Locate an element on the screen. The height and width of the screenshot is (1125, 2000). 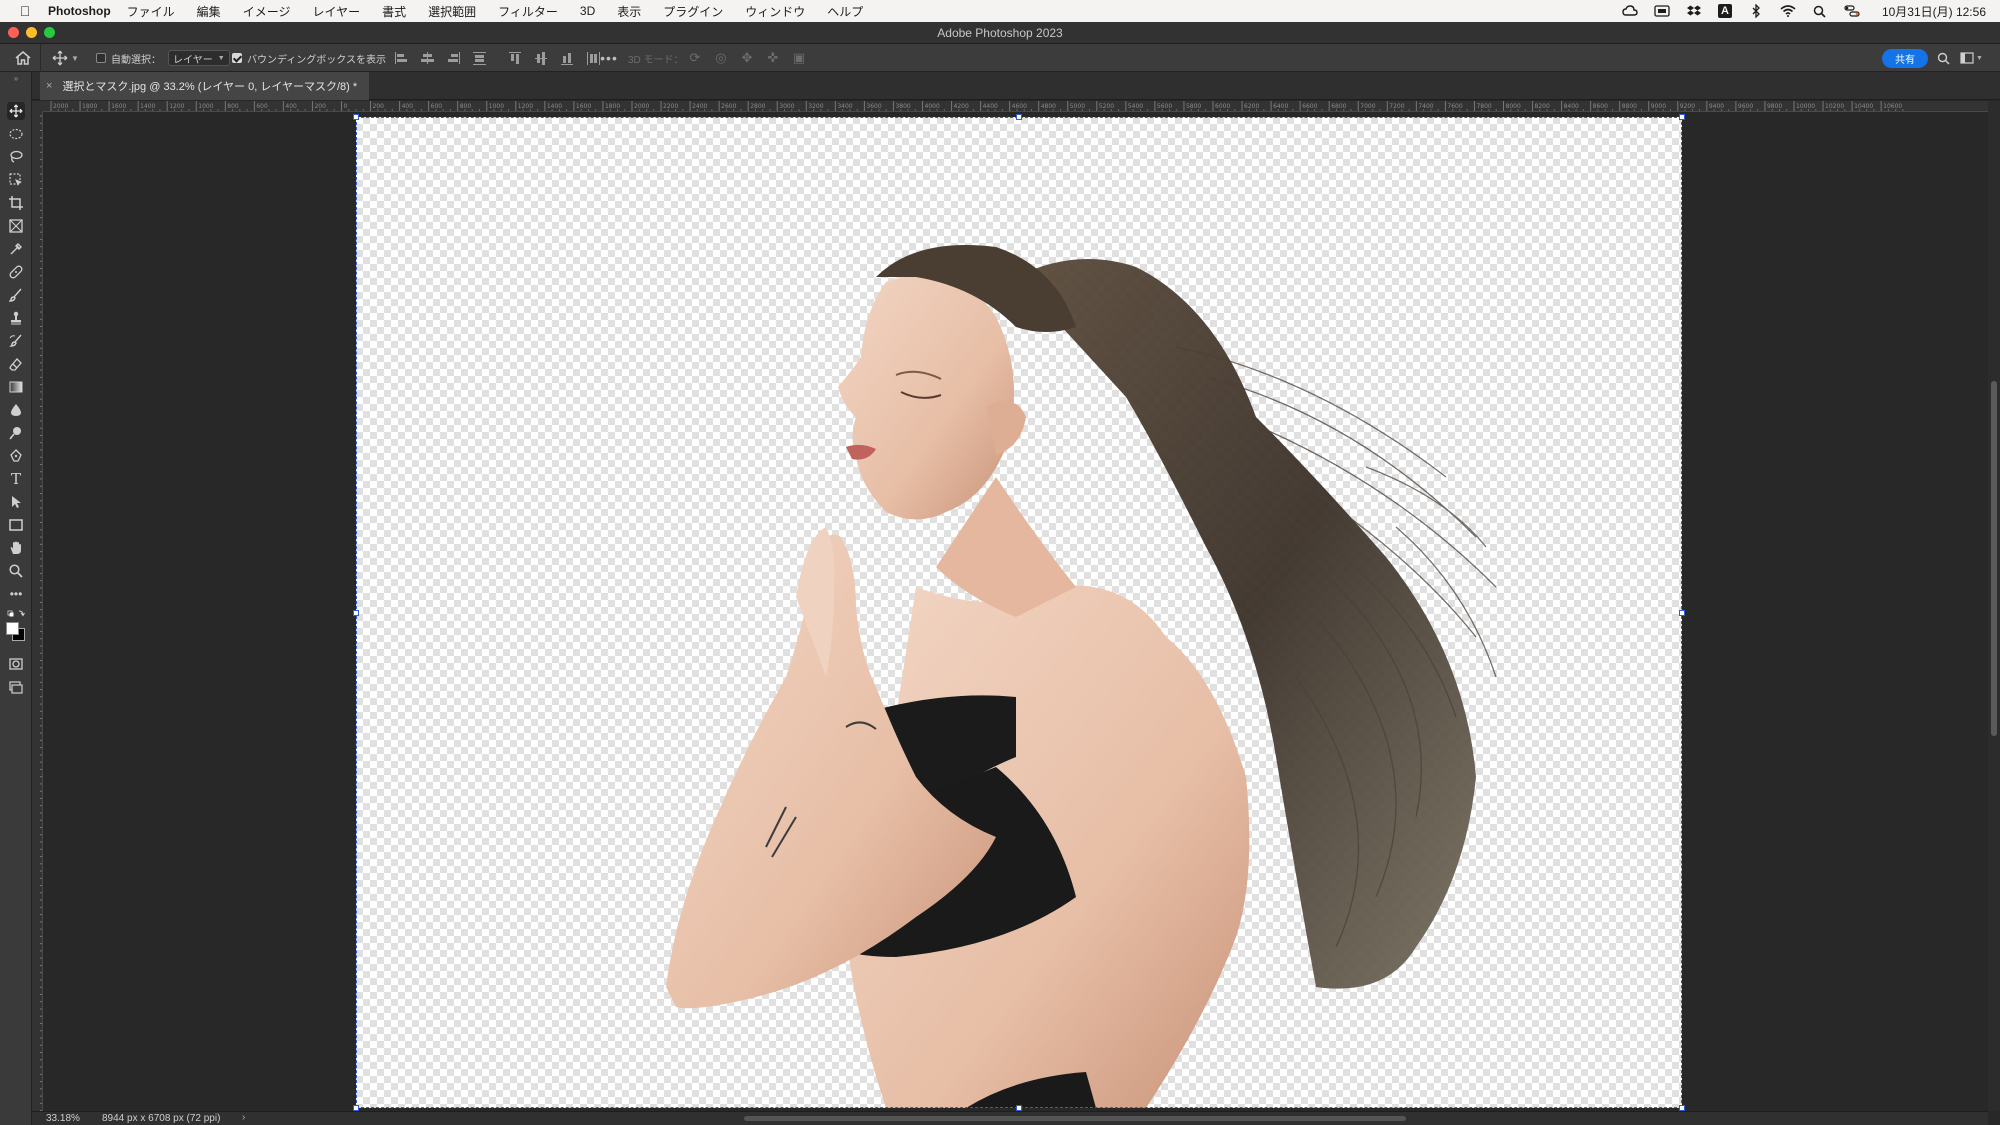
eraser-tool-icon is located at coordinates (16, 364).